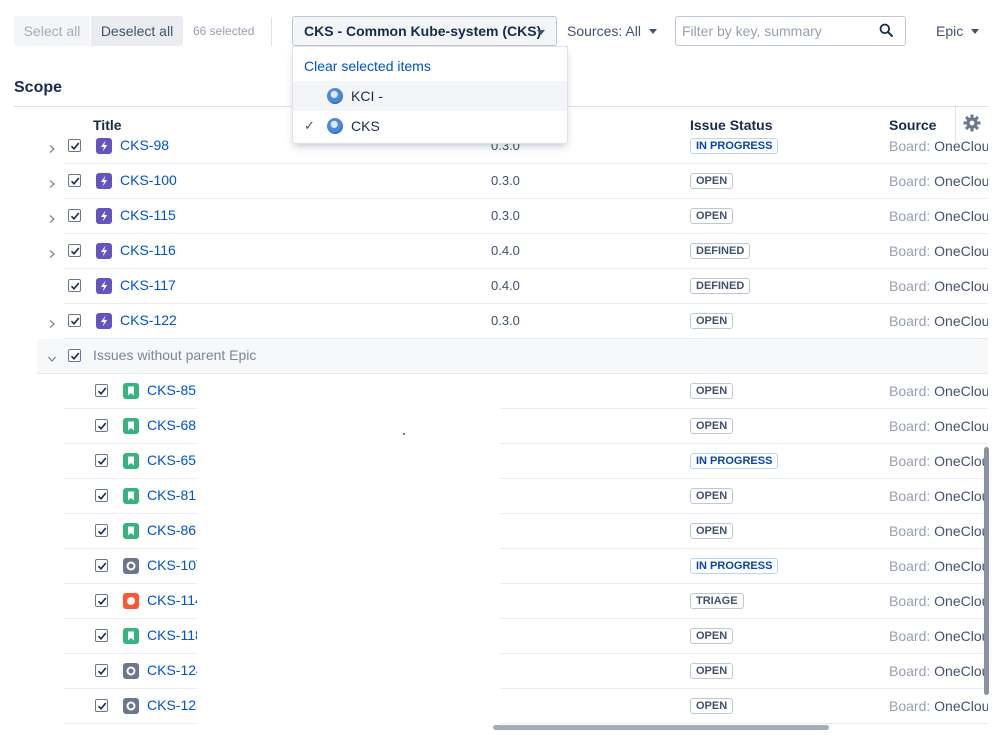 This screenshot has width=999, height=735. Describe the element at coordinates (424, 31) in the screenshot. I see `project-dropdown: CKS - Common Kube-system (CKS)` at that location.